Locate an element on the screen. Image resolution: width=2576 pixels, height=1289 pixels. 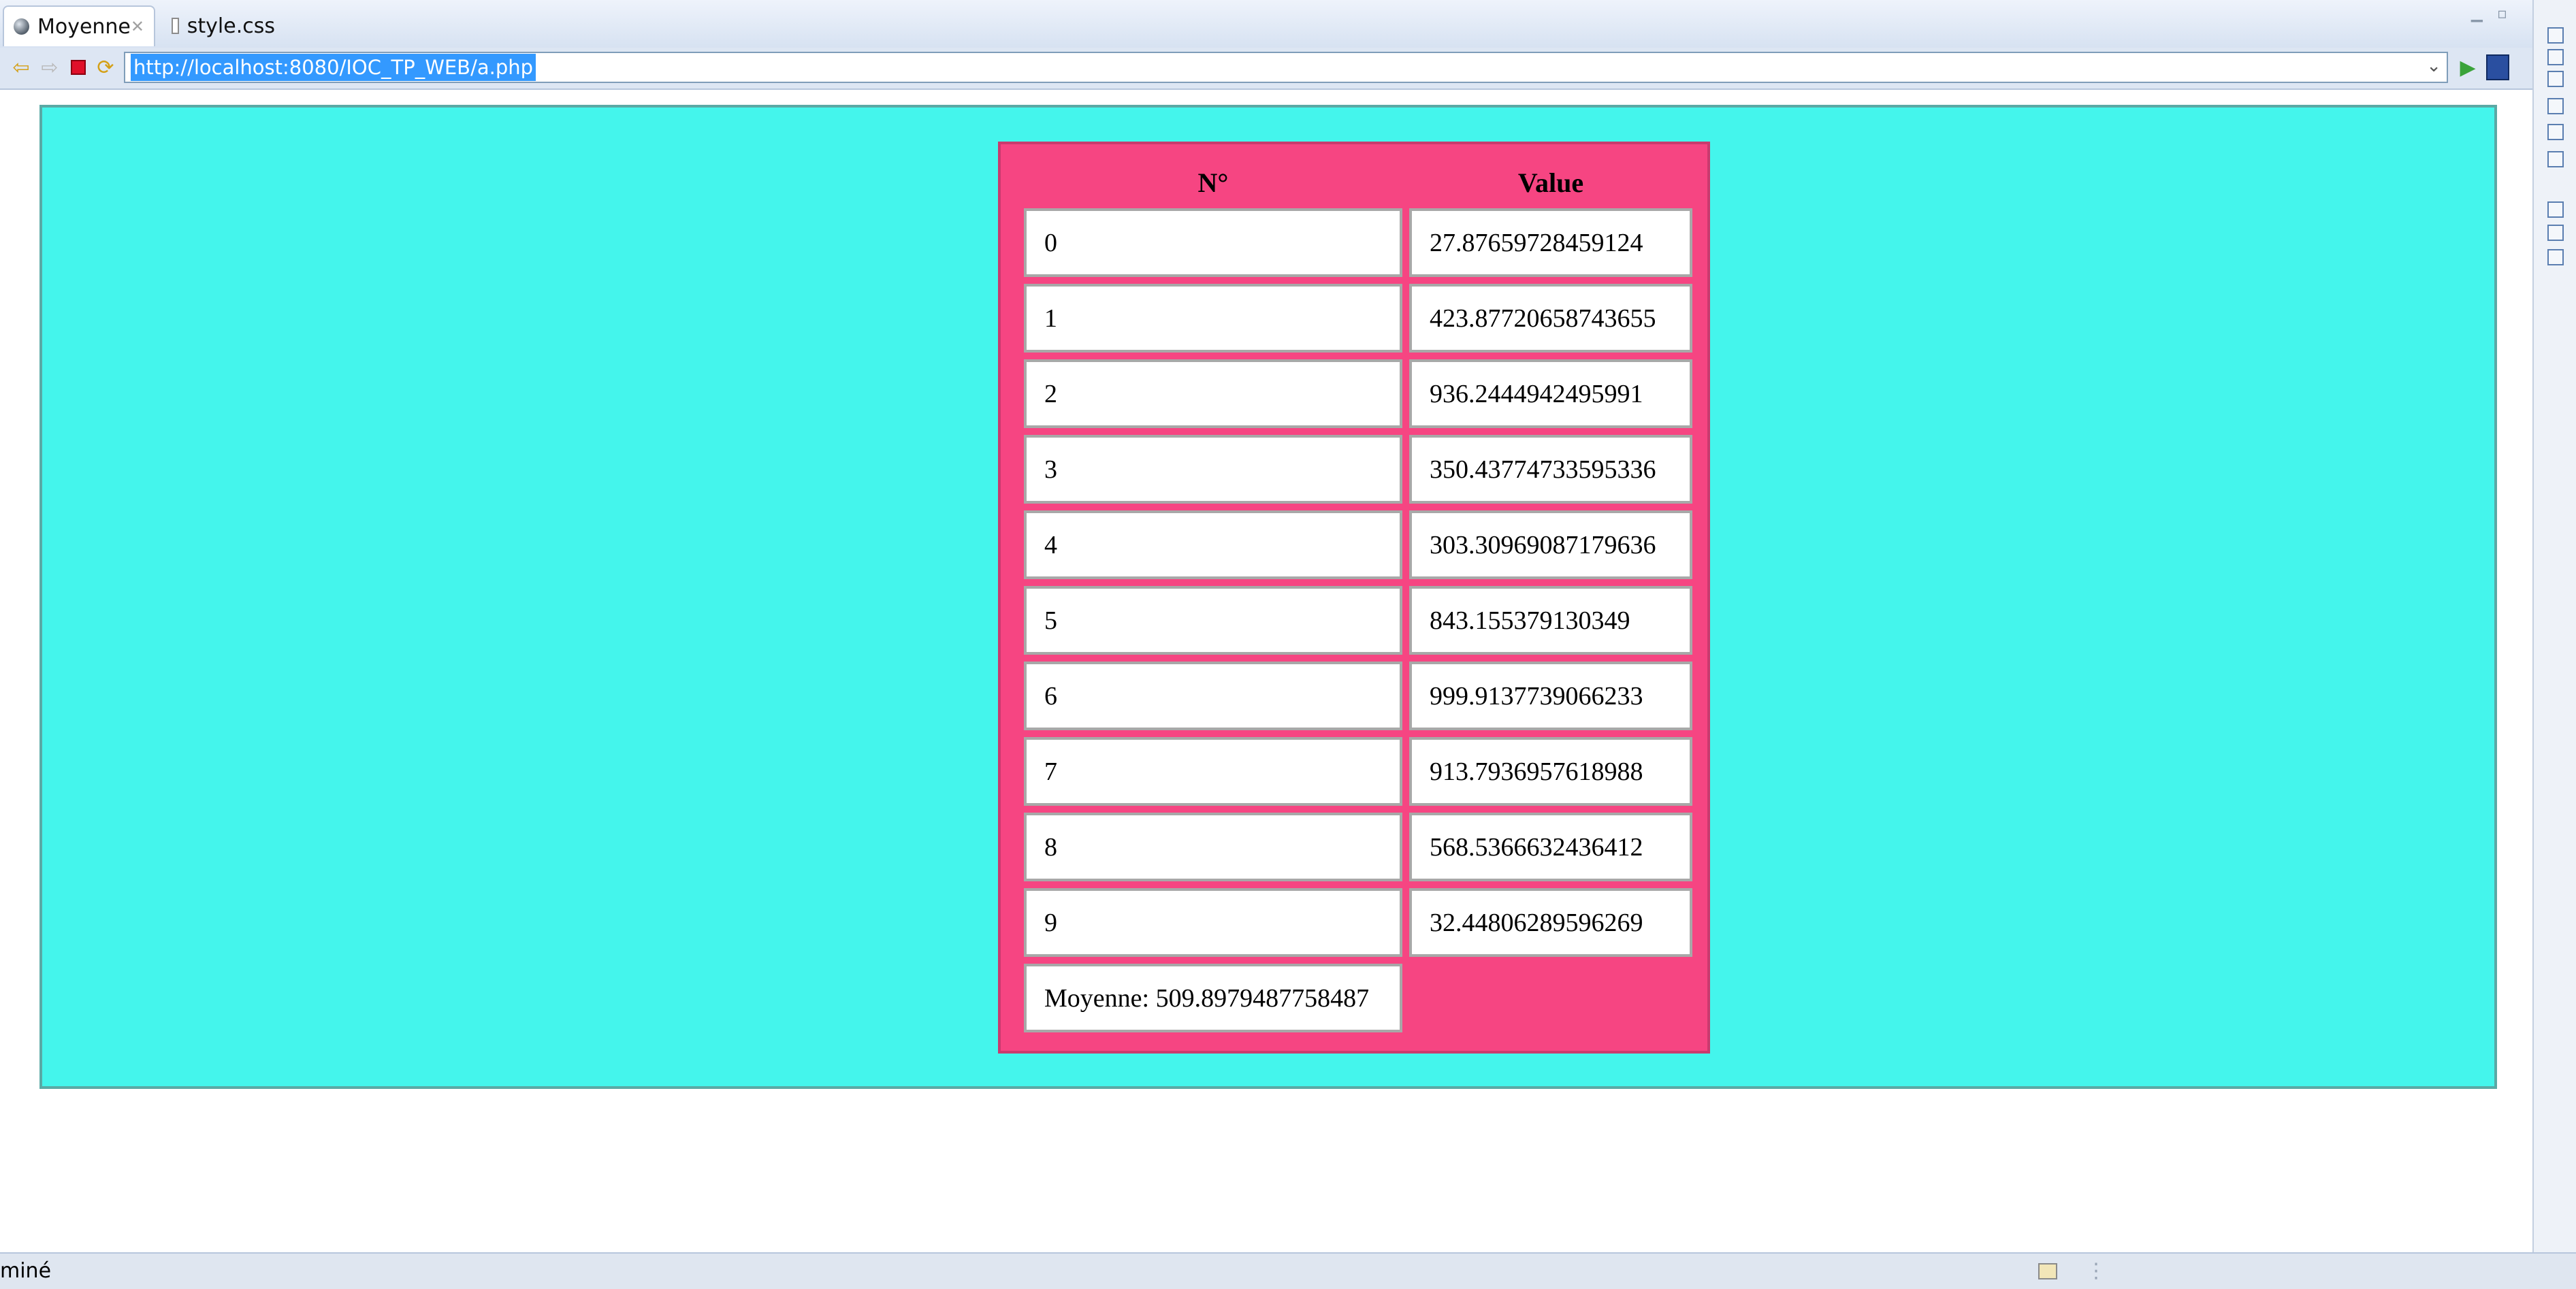
document-icon is located at coordinates (2555, 257).